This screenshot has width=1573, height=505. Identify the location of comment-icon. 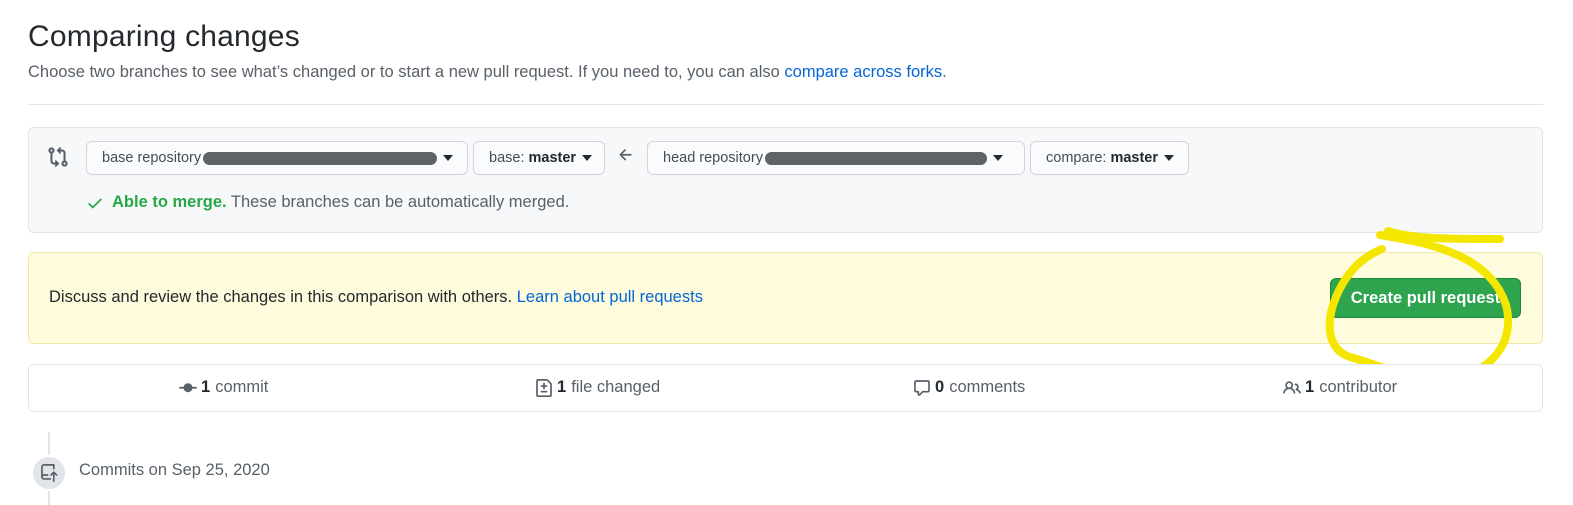
(922, 387).